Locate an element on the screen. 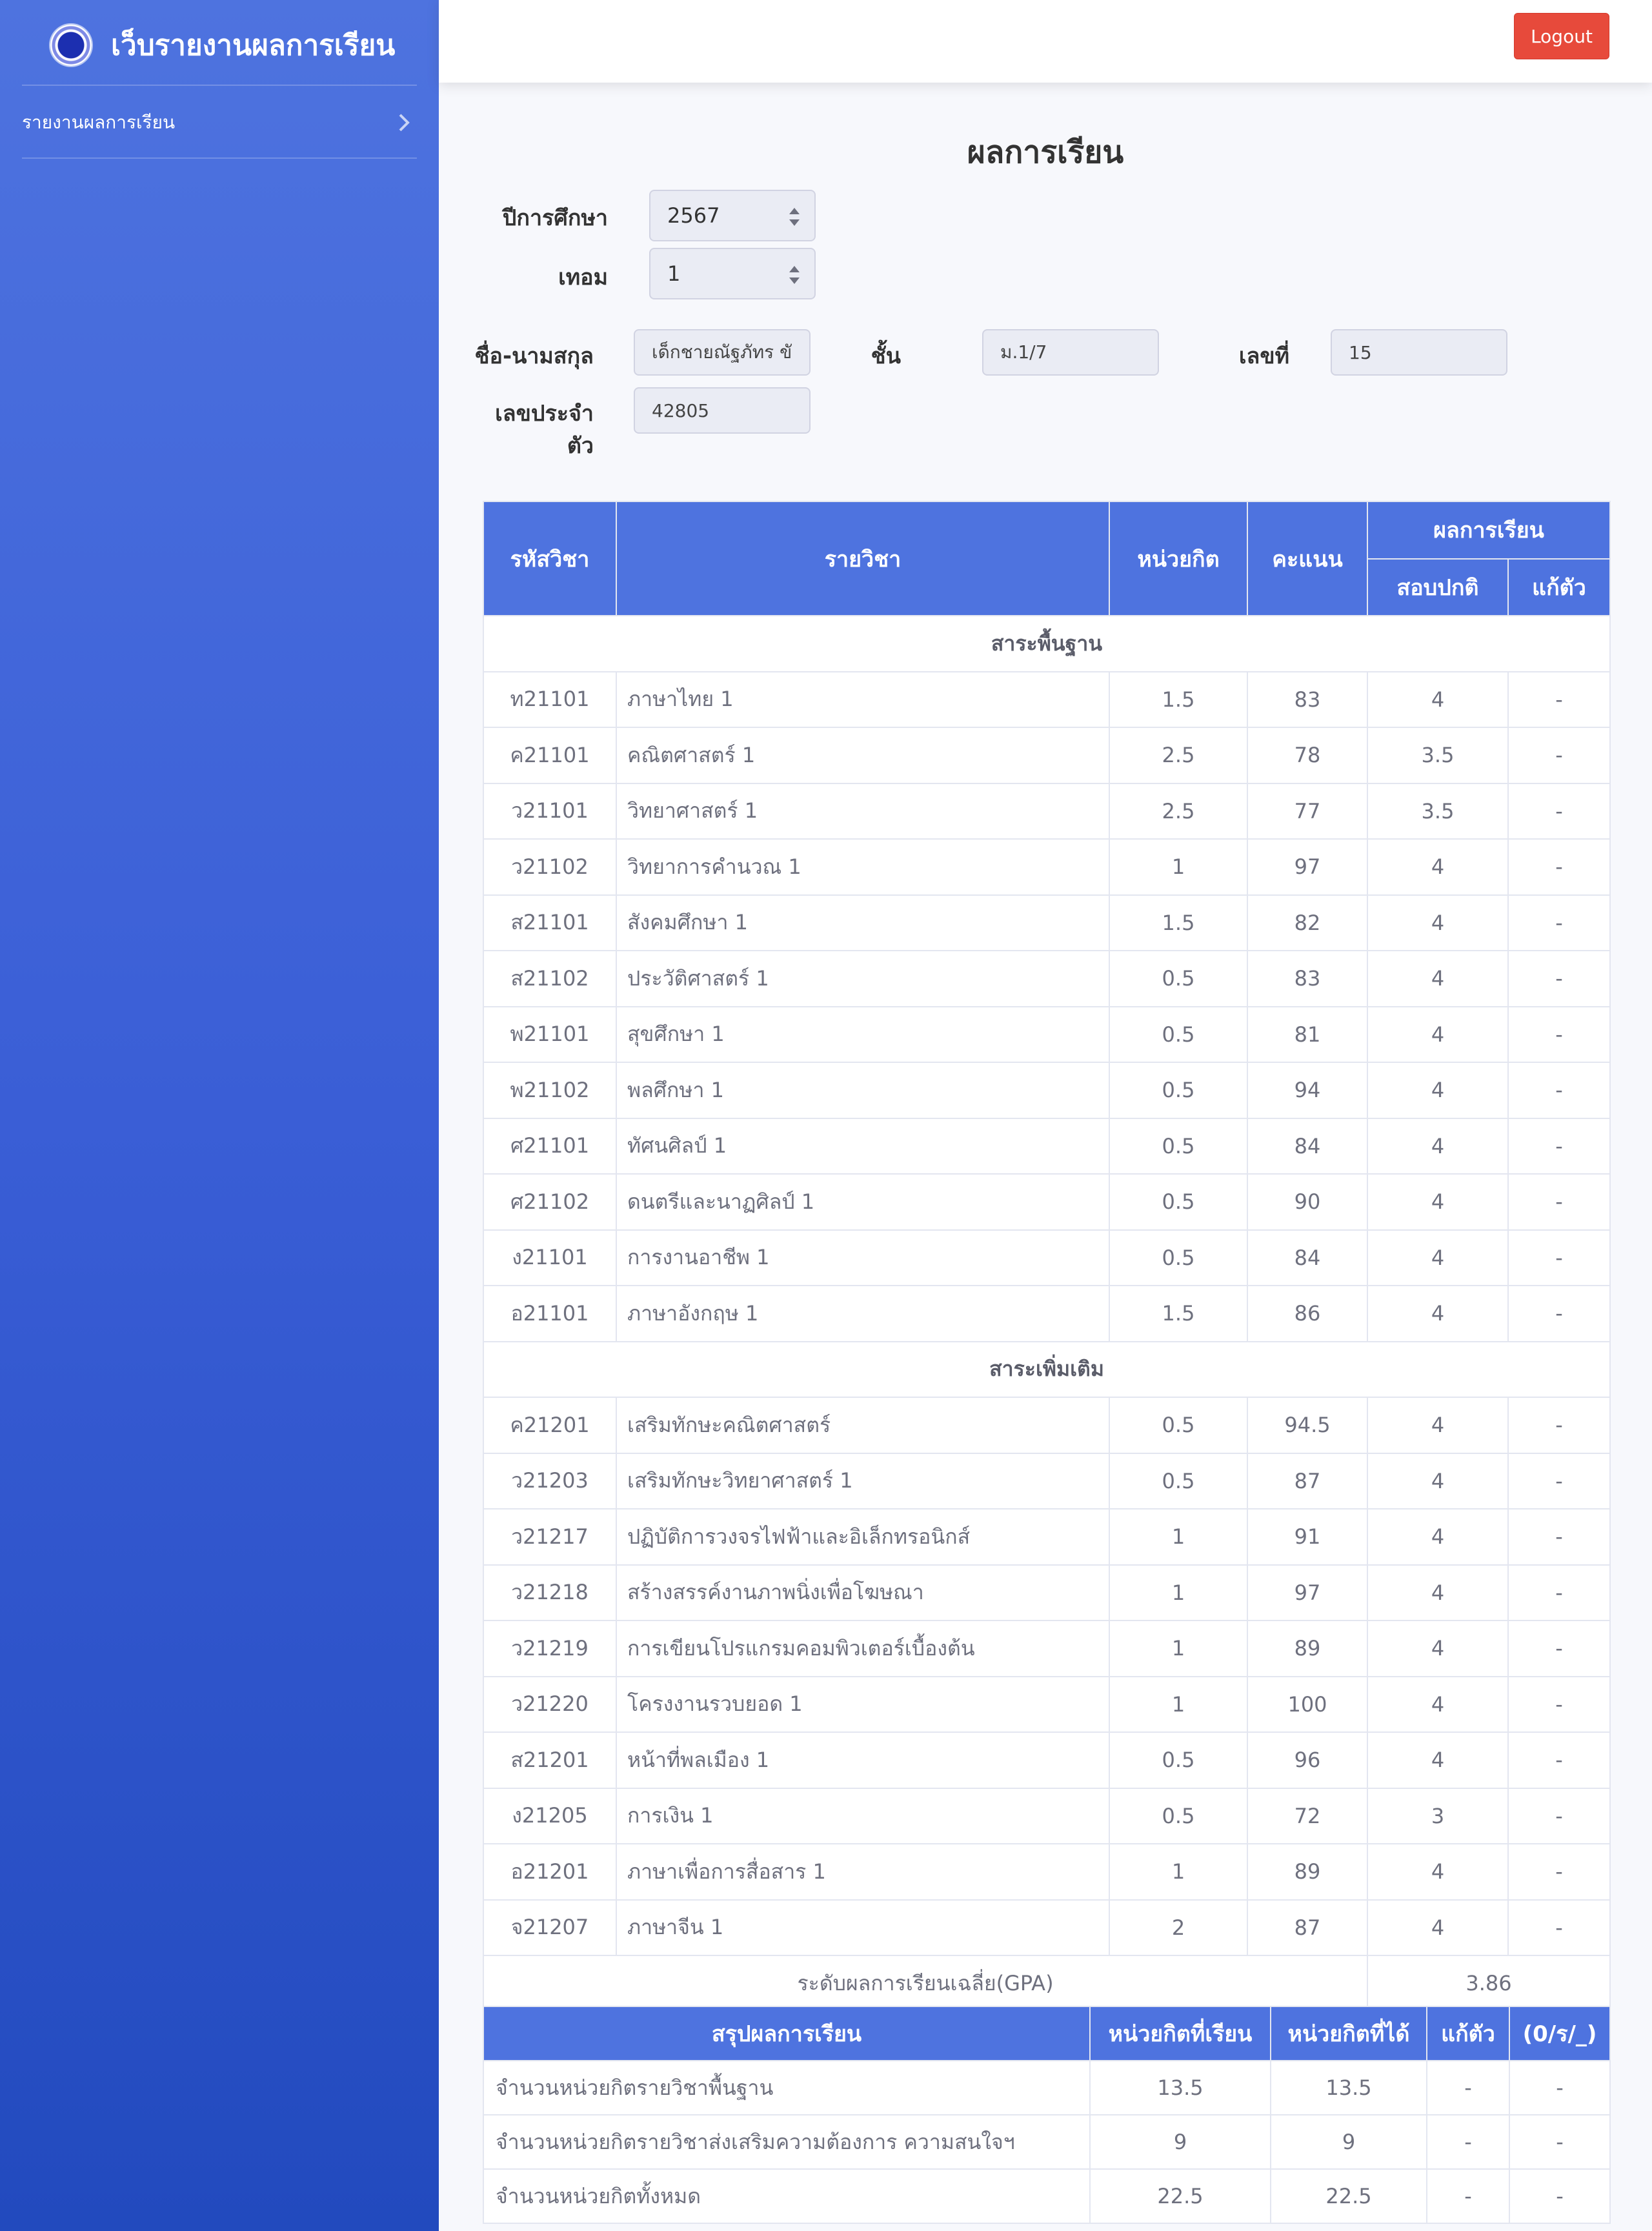  cell-subject: พลศึกษา 1 is located at coordinates (863, 1090).